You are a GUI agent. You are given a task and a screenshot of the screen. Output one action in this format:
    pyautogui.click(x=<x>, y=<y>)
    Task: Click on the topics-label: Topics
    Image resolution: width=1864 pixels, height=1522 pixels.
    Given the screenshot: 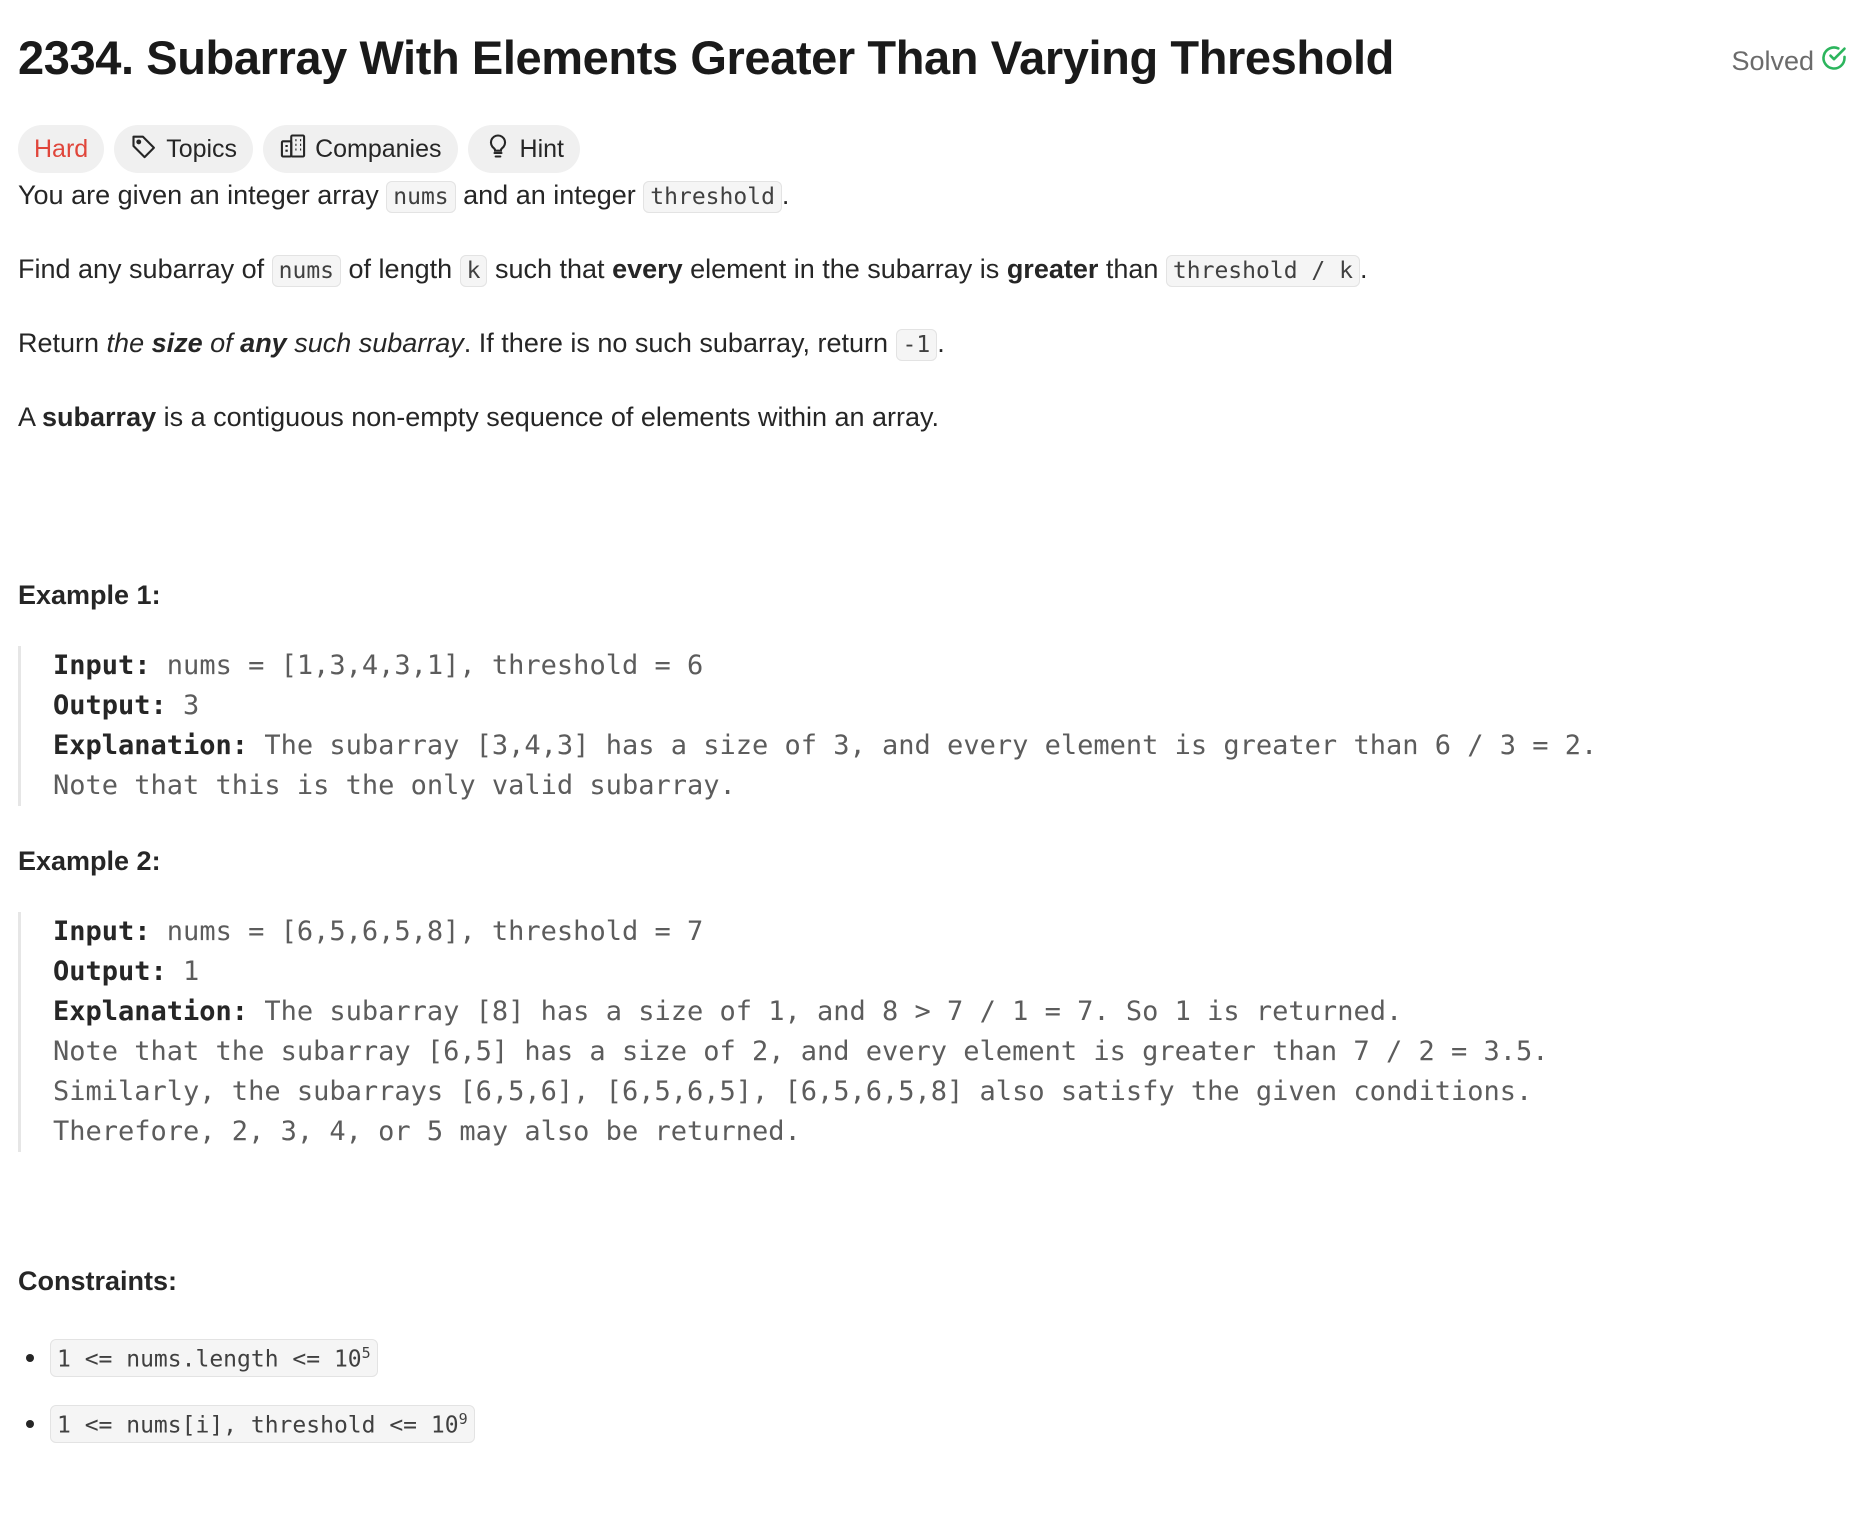 What is the action you would take?
    pyautogui.click(x=202, y=148)
    